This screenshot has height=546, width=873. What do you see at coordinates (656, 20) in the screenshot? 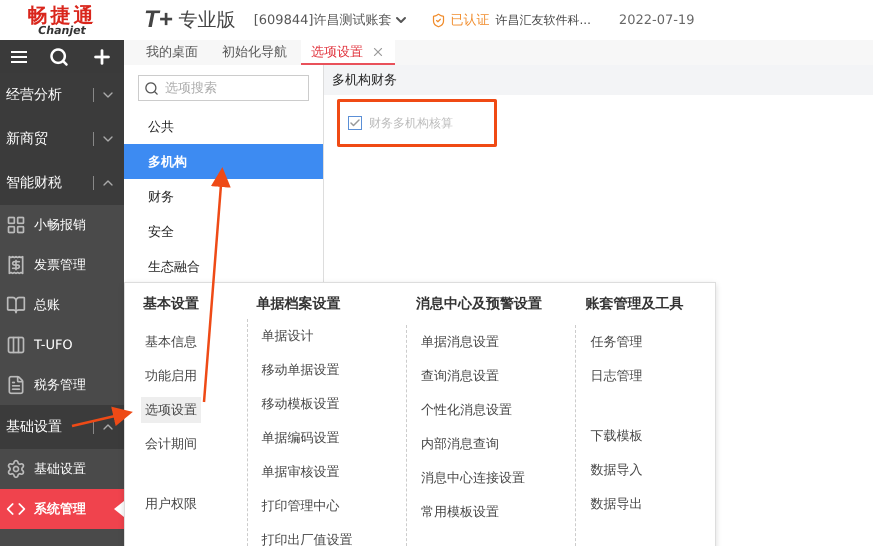
I see `date-label: 2022-07-19` at bounding box center [656, 20].